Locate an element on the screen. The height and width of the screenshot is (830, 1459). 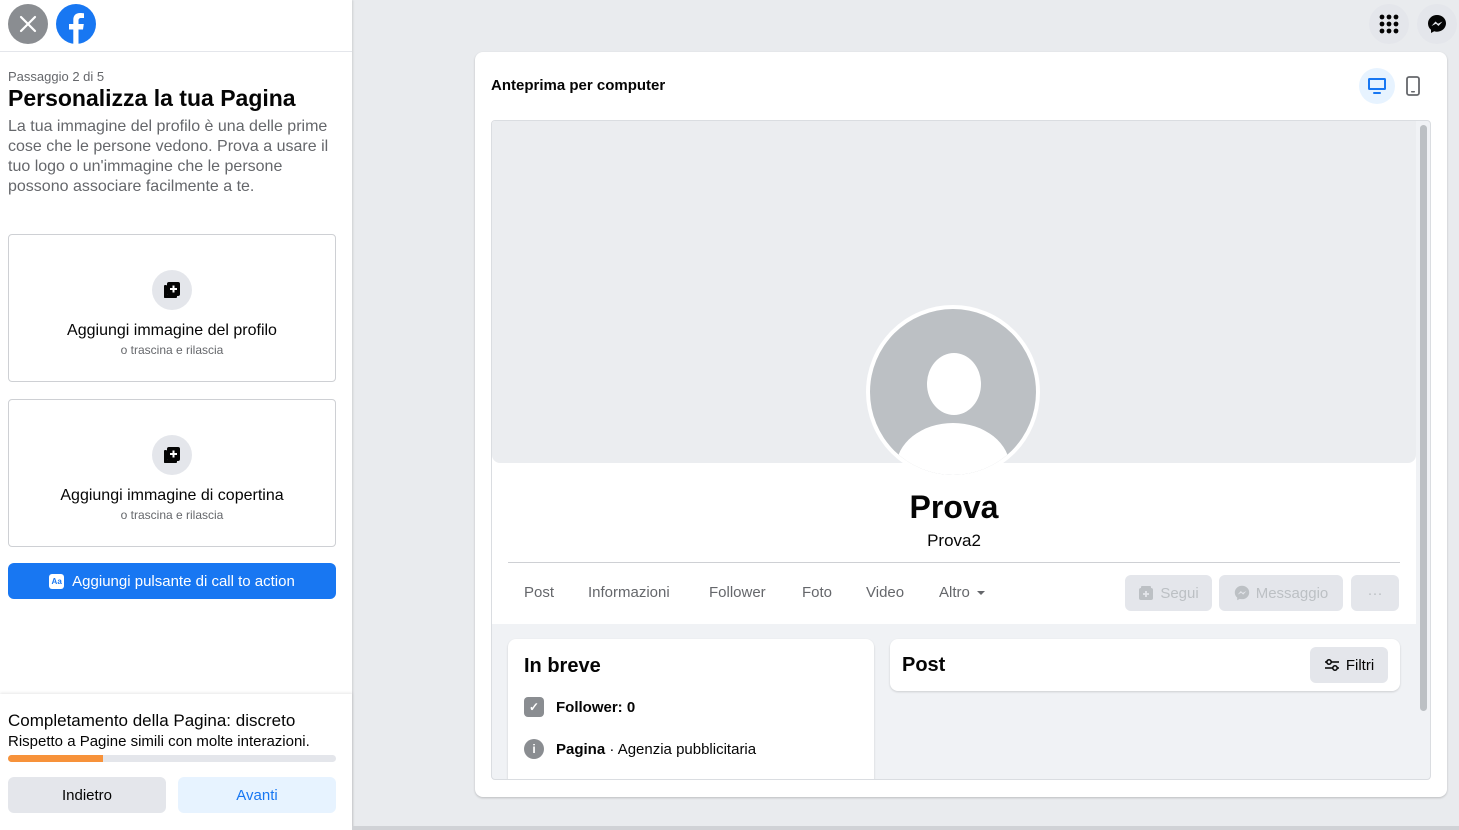
grid-menu-icon is located at coordinates (1389, 24).